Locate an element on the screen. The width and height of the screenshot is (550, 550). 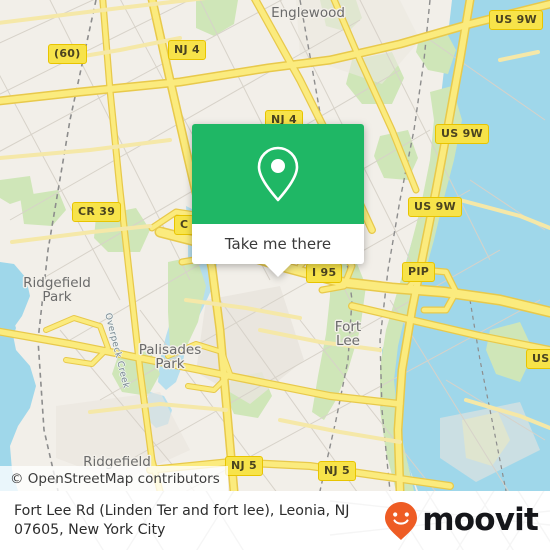
take-me-there-button: Take me there is located at coordinates (278, 244).